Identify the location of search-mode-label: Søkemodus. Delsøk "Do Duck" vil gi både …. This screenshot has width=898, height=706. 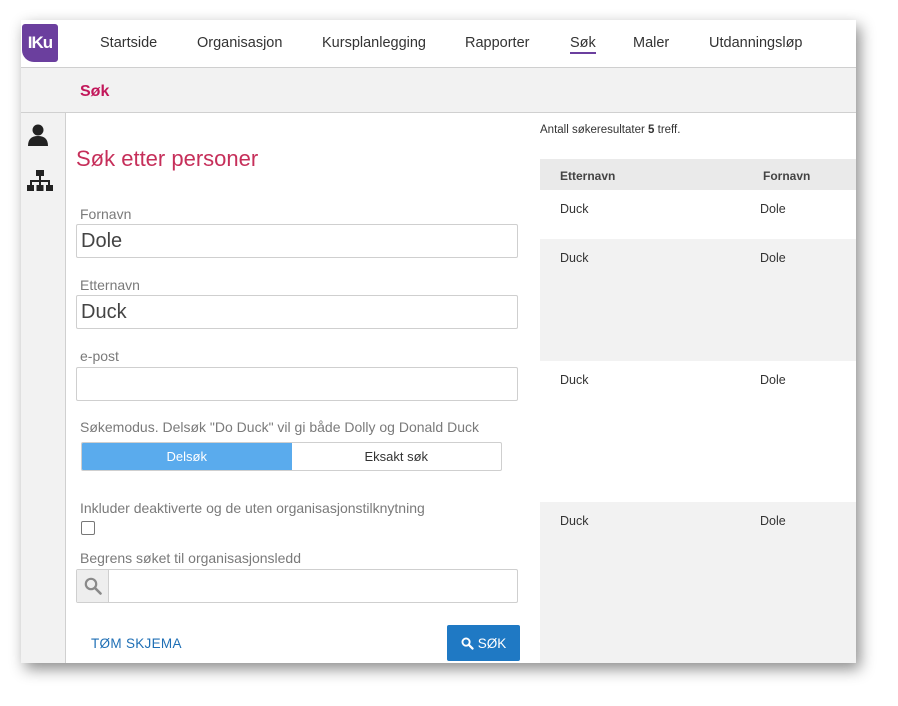
(279, 427).